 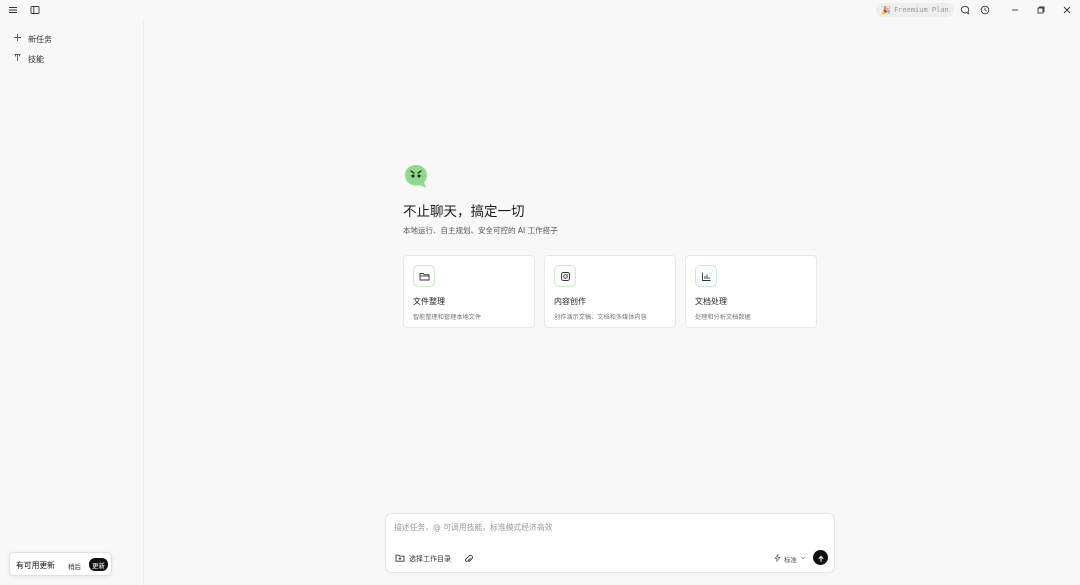 I want to click on sidebar-item-label: 技能, so click(x=36, y=59).